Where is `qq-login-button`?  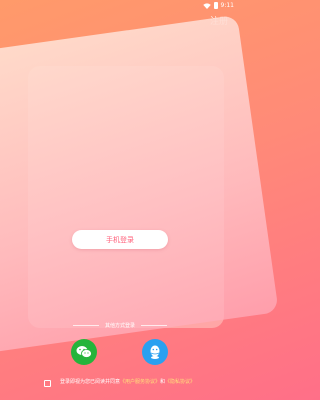
qq-login-button is located at coordinates (155, 352).